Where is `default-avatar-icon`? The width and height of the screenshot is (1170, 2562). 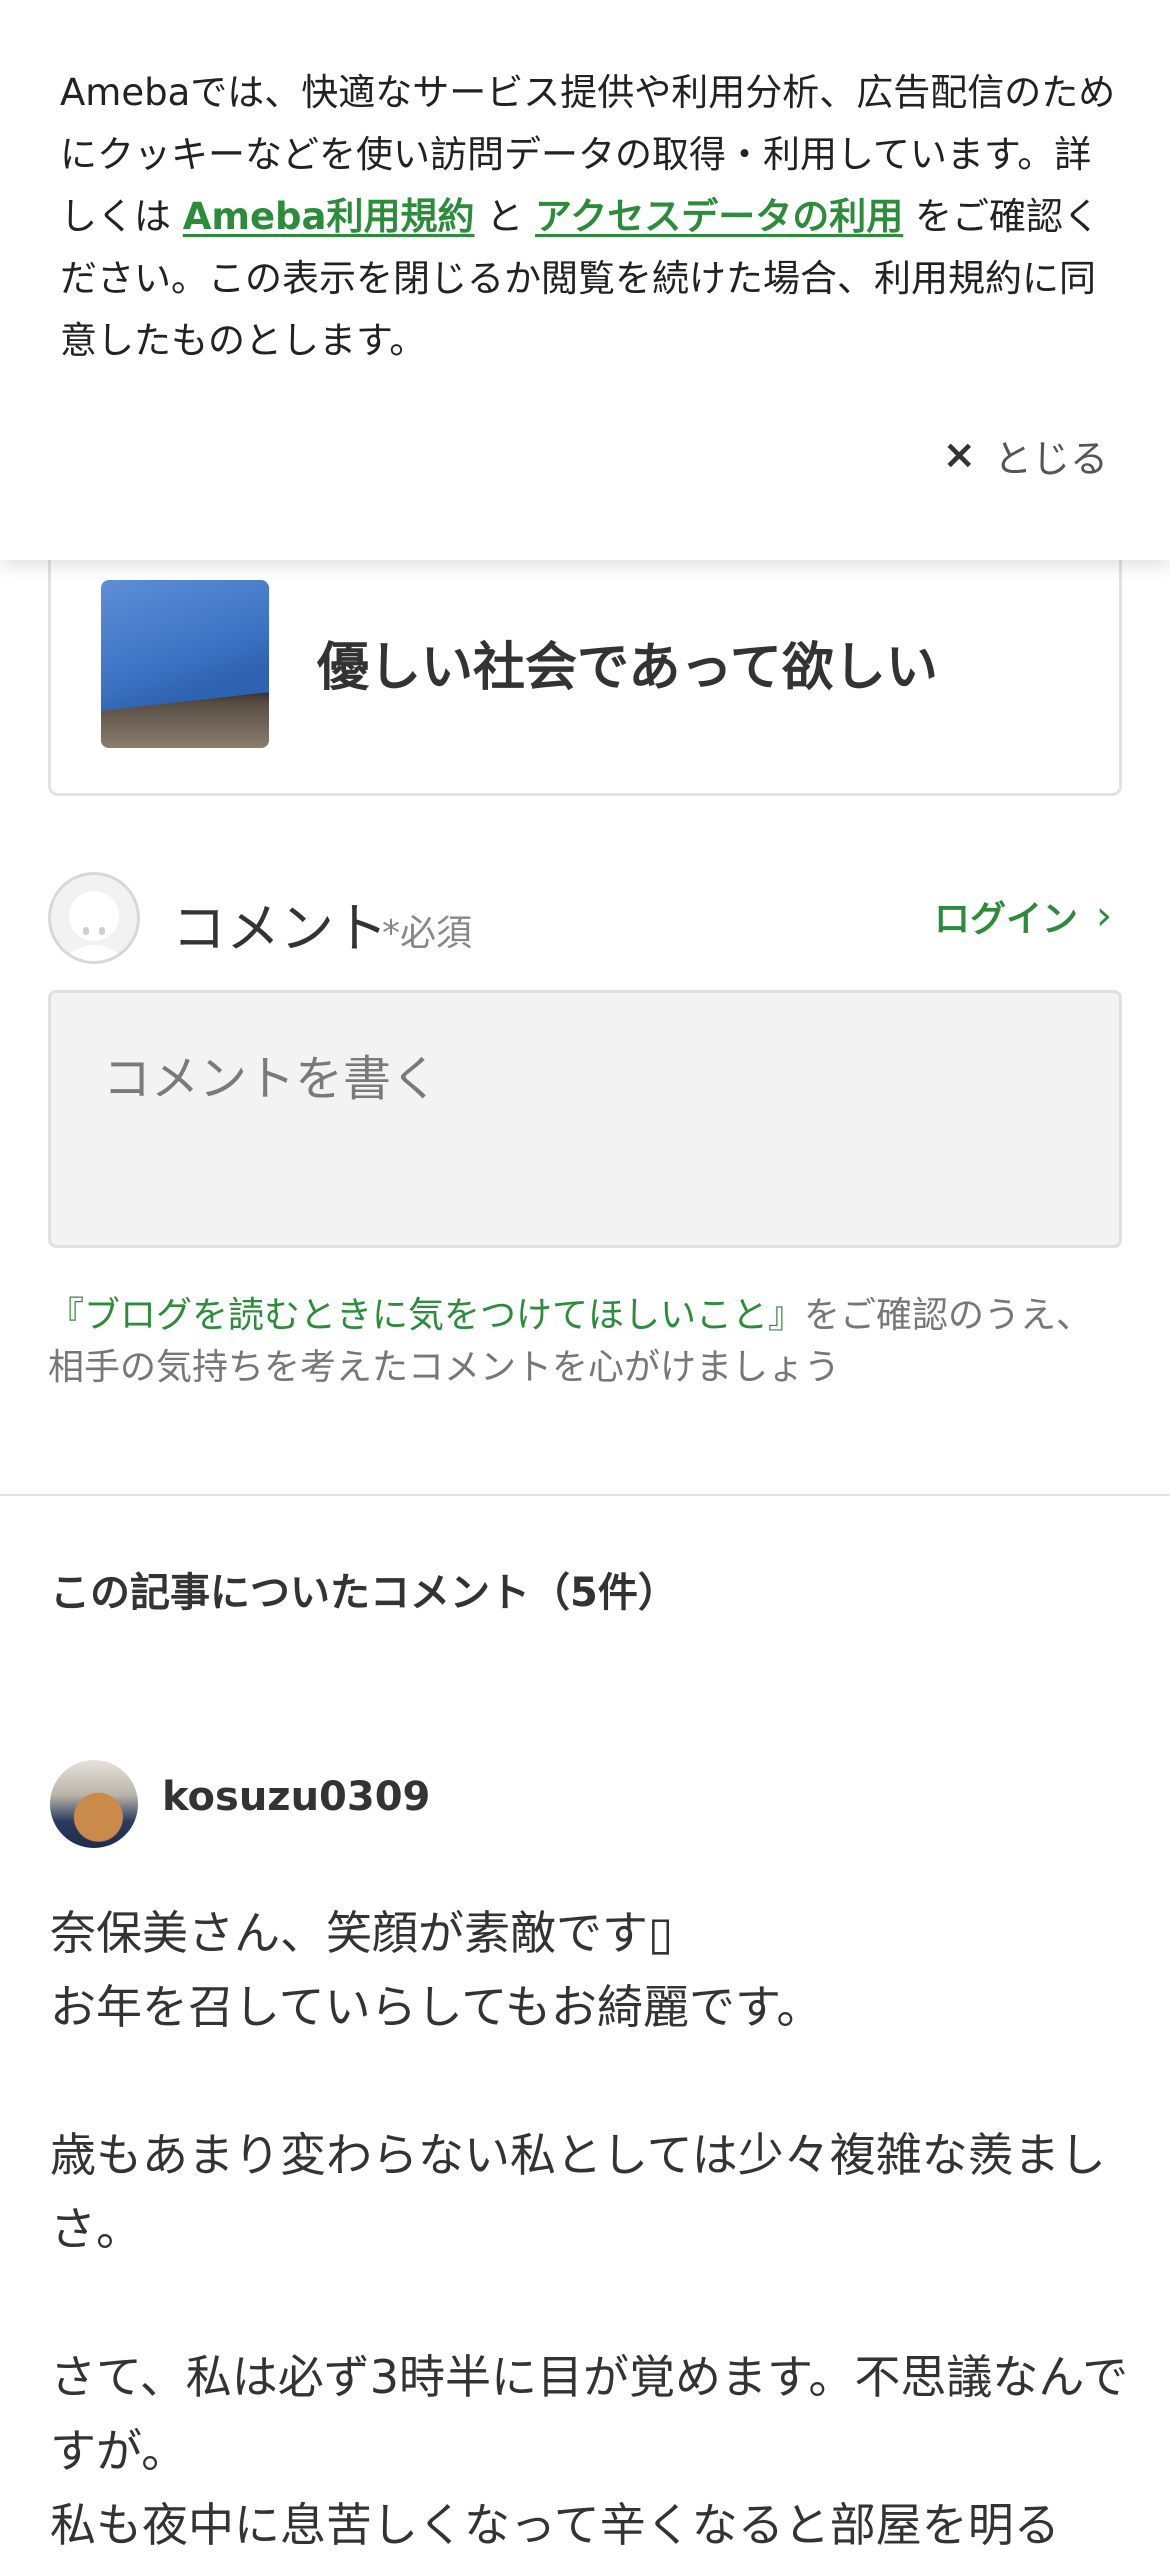 default-avatar-icon is located at coordinates (94, 918).